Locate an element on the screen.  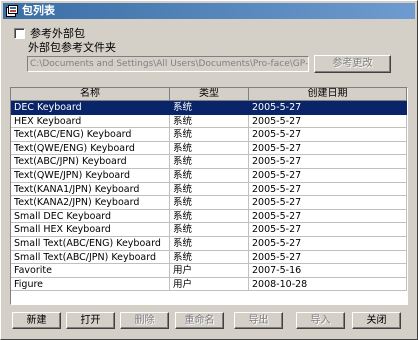
table-row: Figure 用户 2008-10-28 is located at coordinates (209, 284).